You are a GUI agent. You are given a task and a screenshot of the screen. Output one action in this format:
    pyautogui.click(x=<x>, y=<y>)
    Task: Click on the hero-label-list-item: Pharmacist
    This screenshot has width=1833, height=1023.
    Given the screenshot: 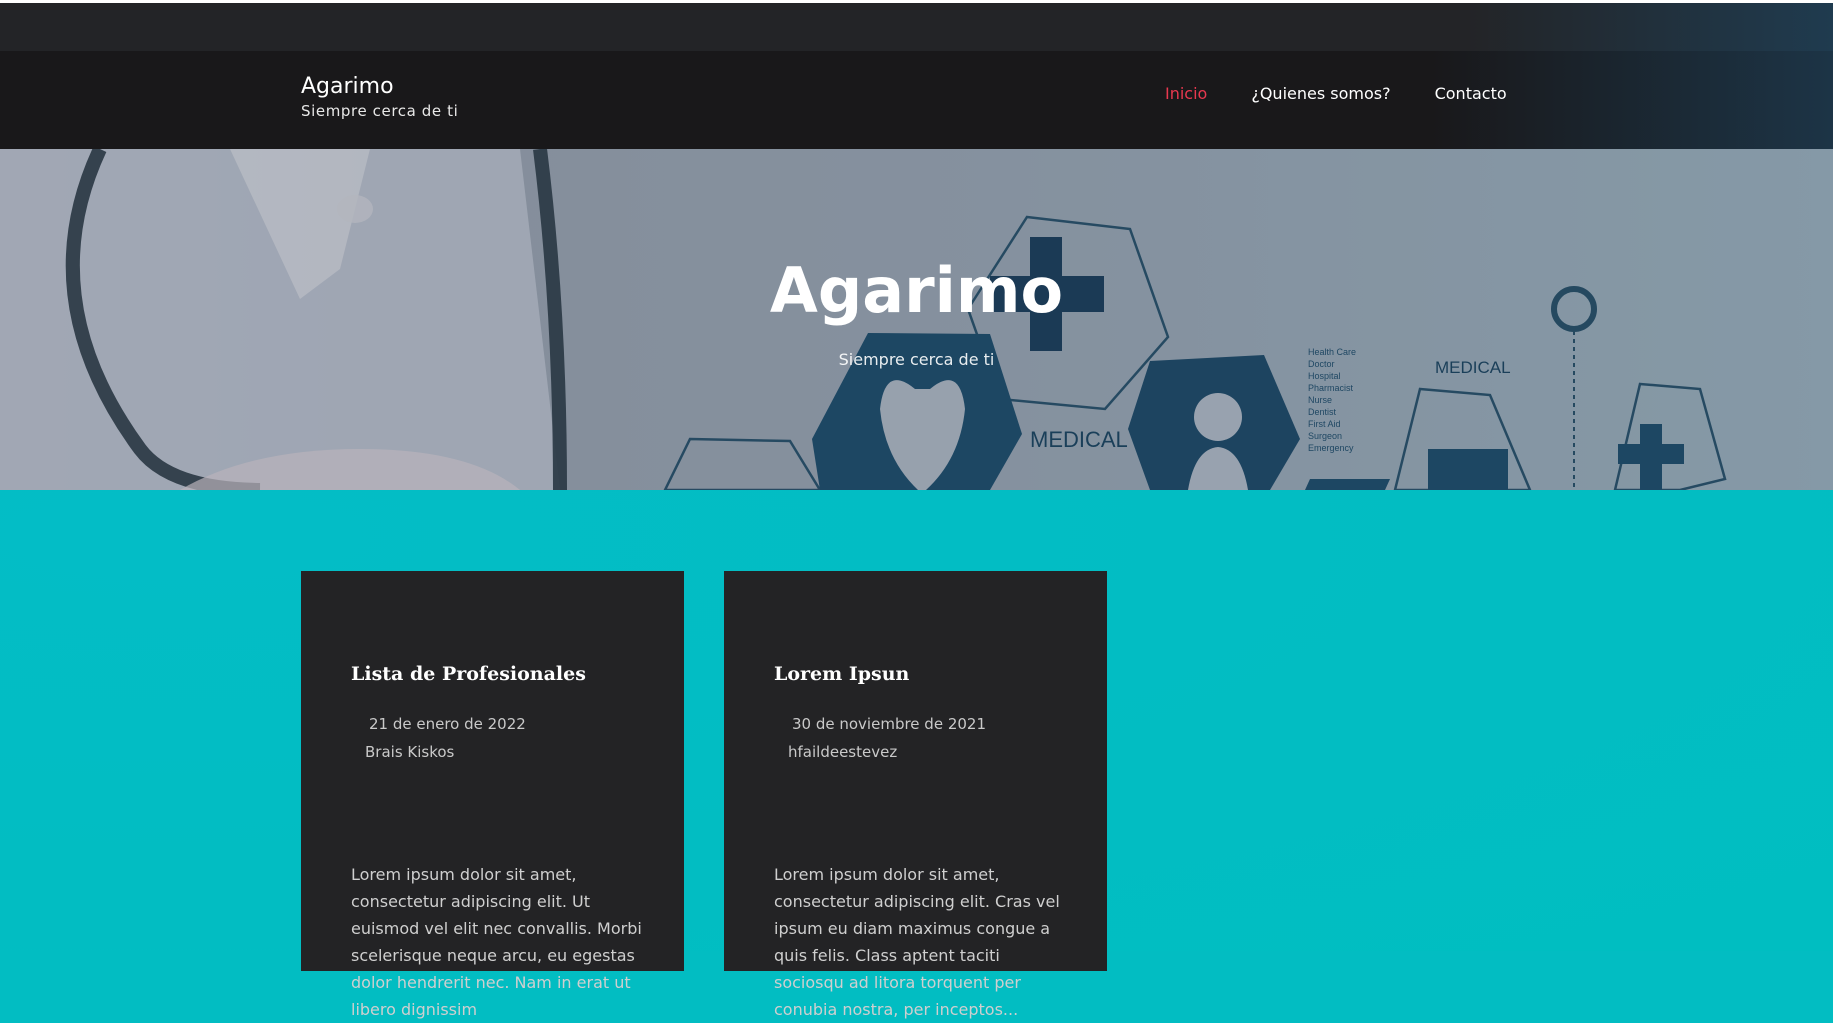 What is the action you would take?
    pyautogui.click(x=1331, y=388)
    